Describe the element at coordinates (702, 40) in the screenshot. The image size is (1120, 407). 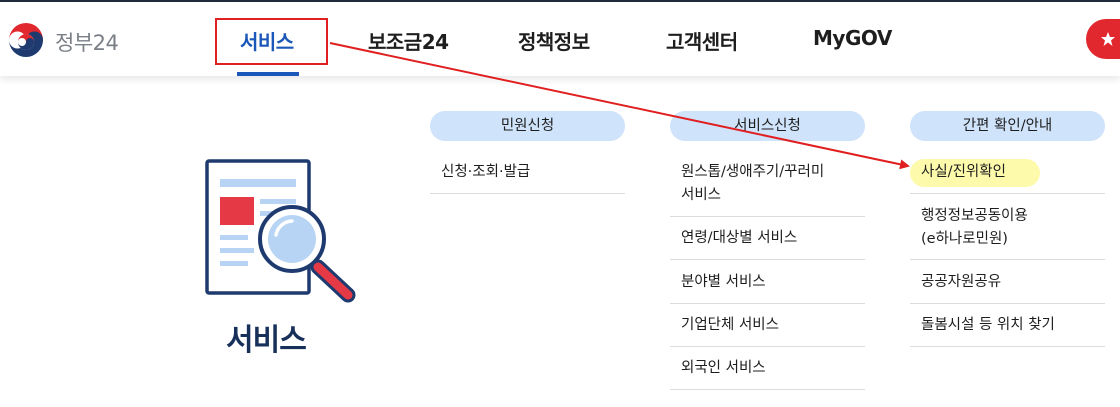
I see `nav-tab-customer-center: 고객센터` at that location.